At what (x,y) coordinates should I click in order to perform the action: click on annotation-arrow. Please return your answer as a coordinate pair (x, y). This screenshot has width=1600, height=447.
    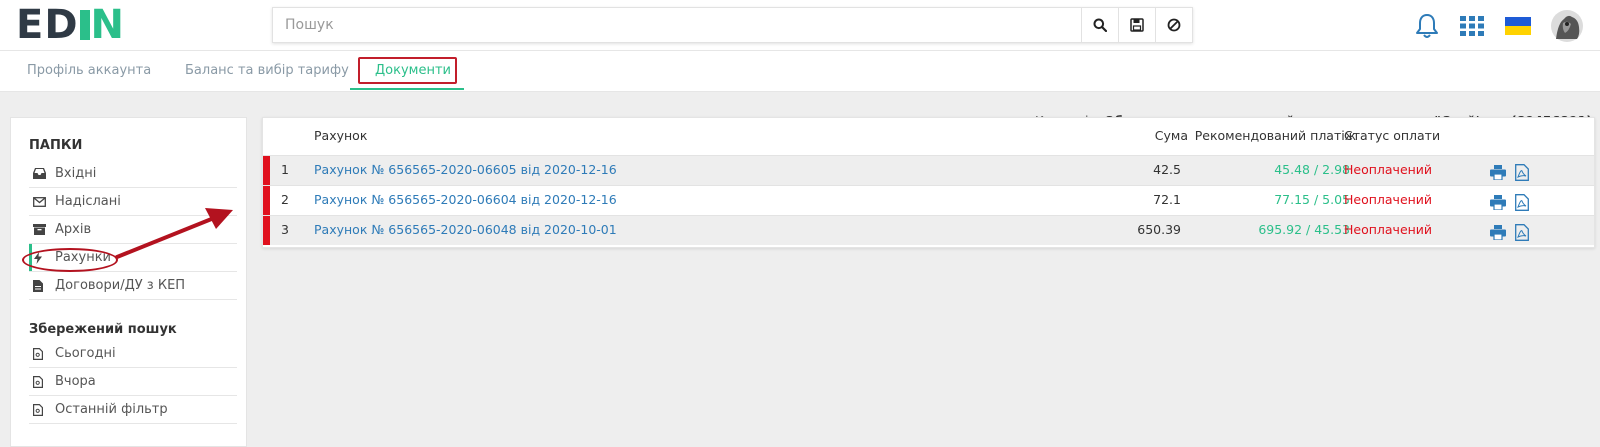
    Looking at the image, I should click on (174, 233).